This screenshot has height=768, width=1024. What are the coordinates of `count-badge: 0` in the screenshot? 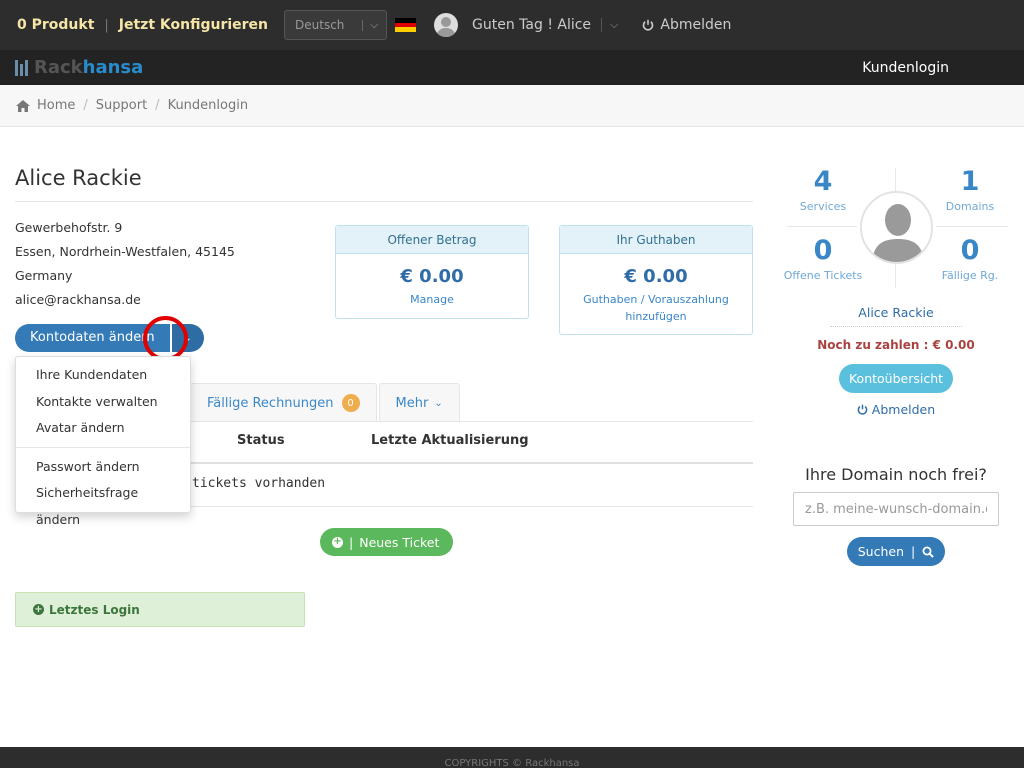 It's located at (350, 403).